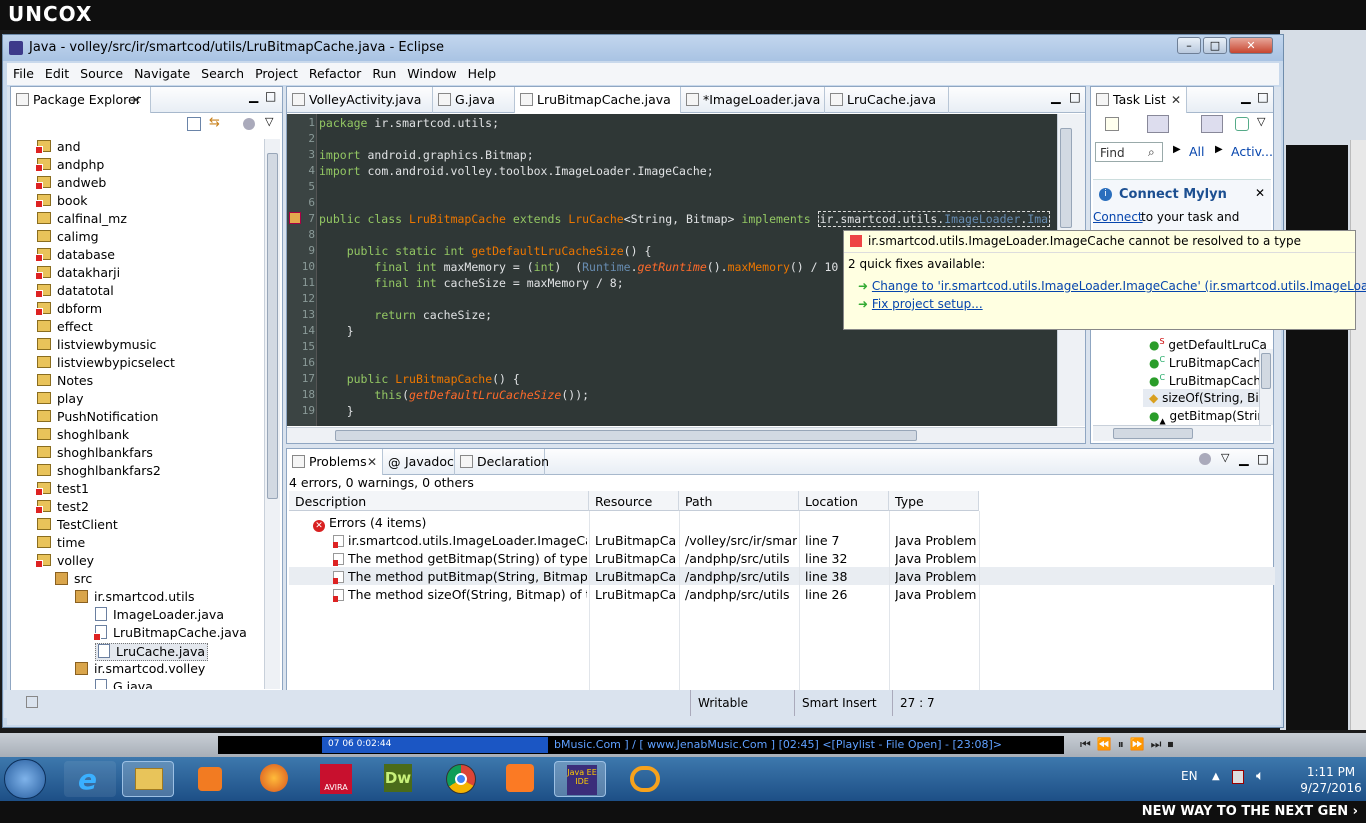  What do you see at coordinates (336, 779) in the screenshot?
I see `avira-icon: AVIRA` at bounding box center [336, 779].